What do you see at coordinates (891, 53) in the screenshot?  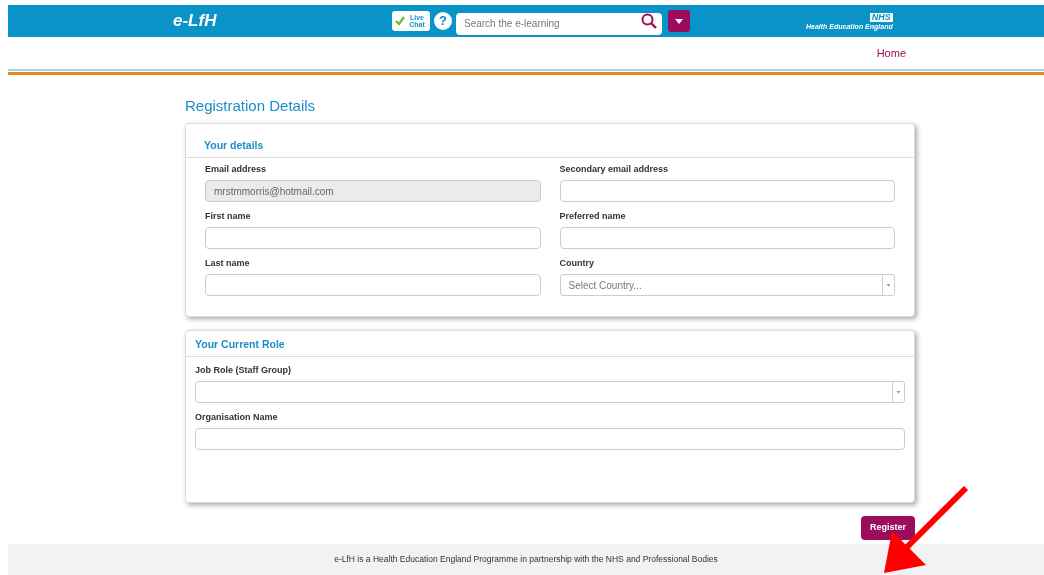 I see `nav-link: Home` at bounding box center [891, 53].